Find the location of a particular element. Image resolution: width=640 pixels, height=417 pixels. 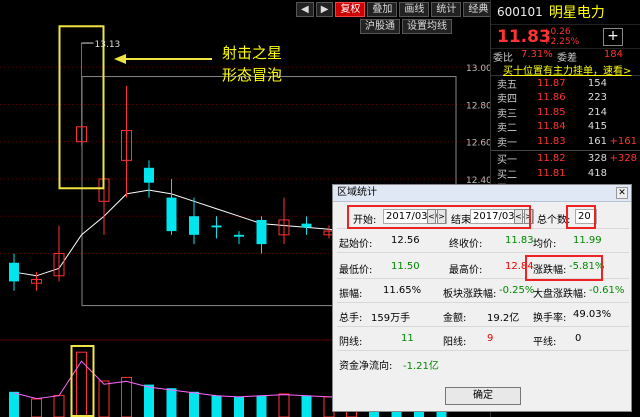

ok-button: 确定 is located at coordinates (483, 396).